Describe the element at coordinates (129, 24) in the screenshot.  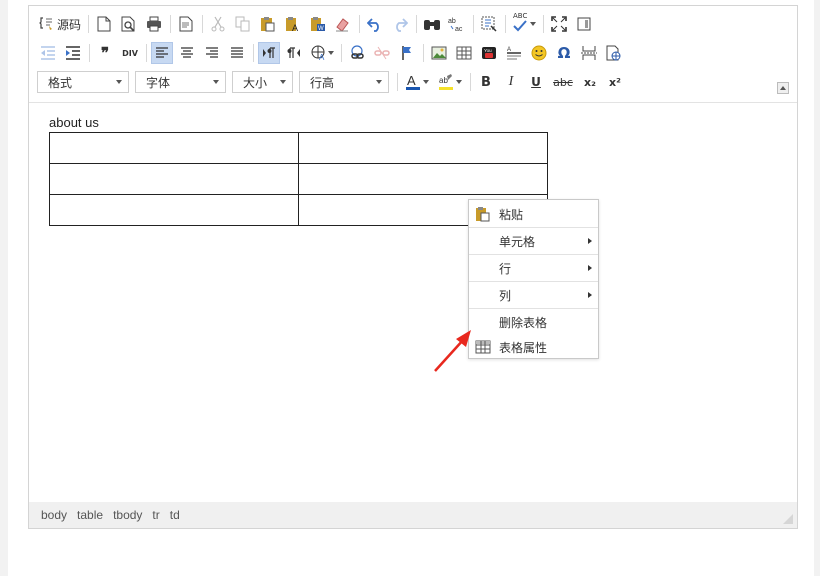
I see `preview-button` at that location.